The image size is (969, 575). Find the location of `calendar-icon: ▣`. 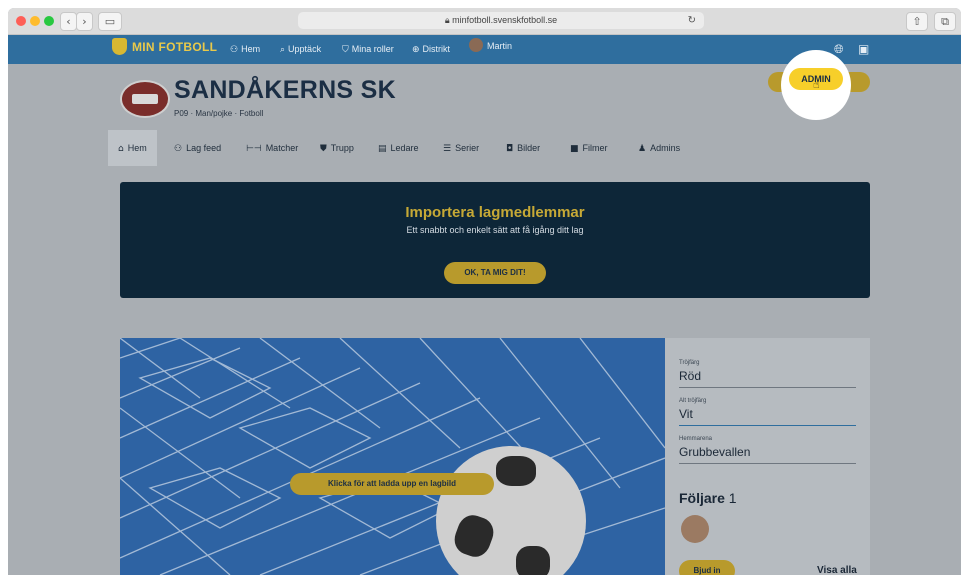

calendar-icon: ▣ is located at coordinates (863, 49).